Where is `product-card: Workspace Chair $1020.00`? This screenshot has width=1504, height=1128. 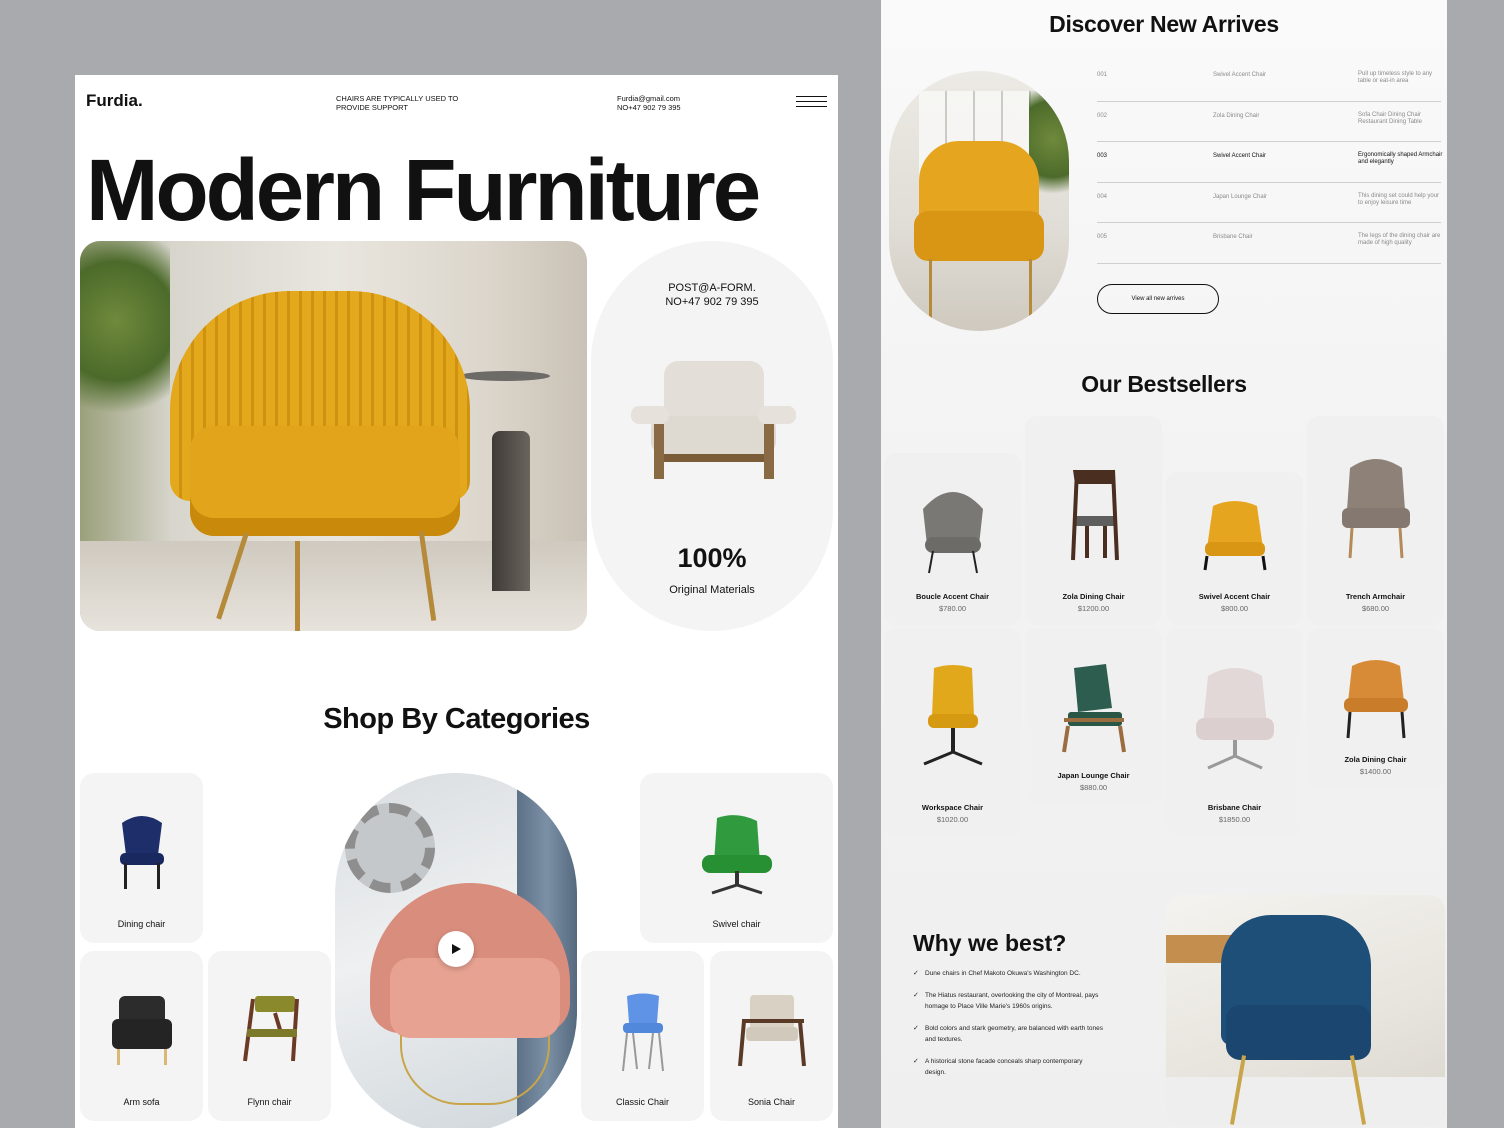 product-card: Workspace Chair $1020.00 is located at coordinates (952, 731).